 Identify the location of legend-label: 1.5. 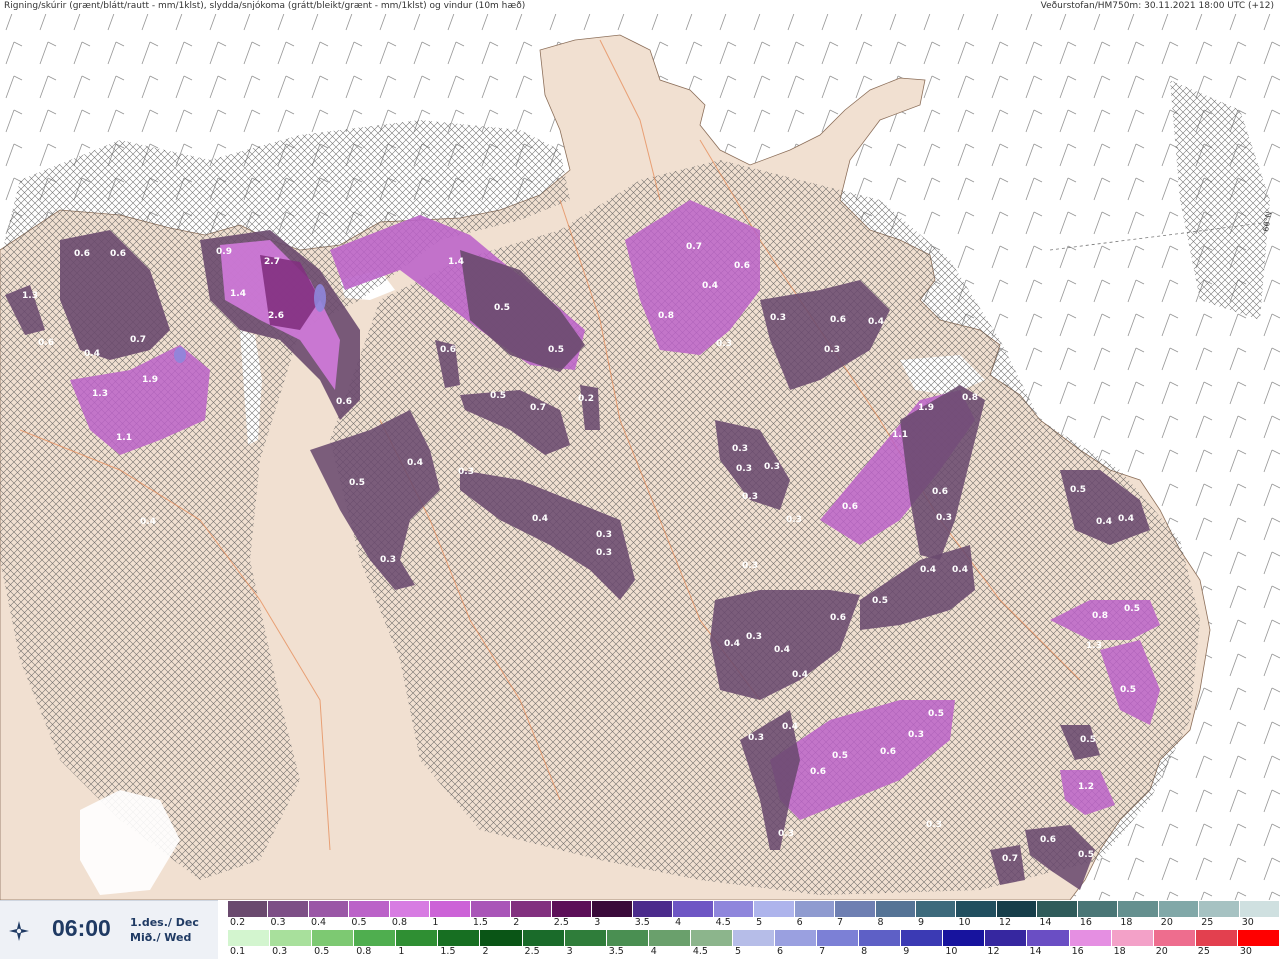
(480, 922).